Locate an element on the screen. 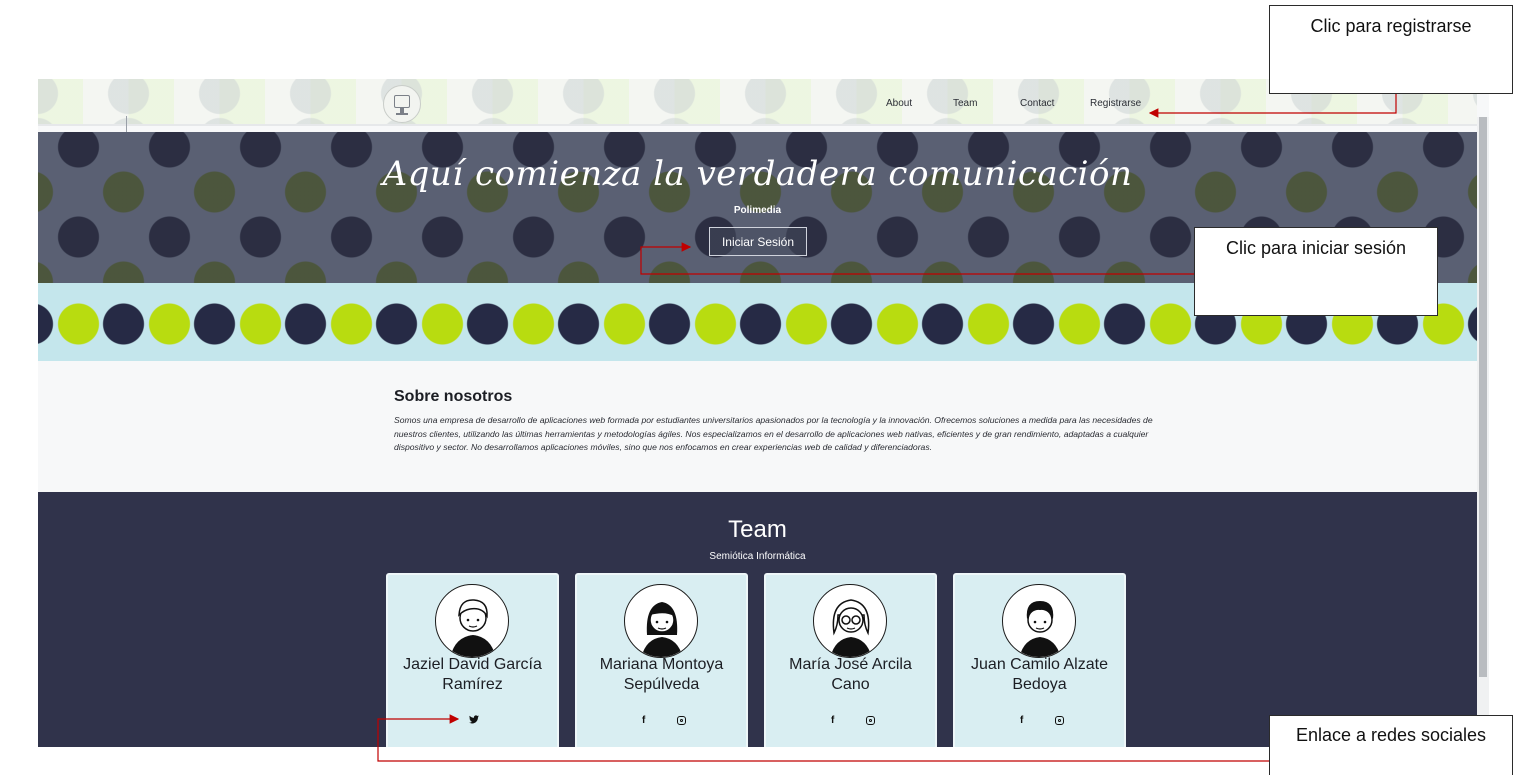 The image size is (1533, 775). arrow-social is located at coordinates (823, 738).